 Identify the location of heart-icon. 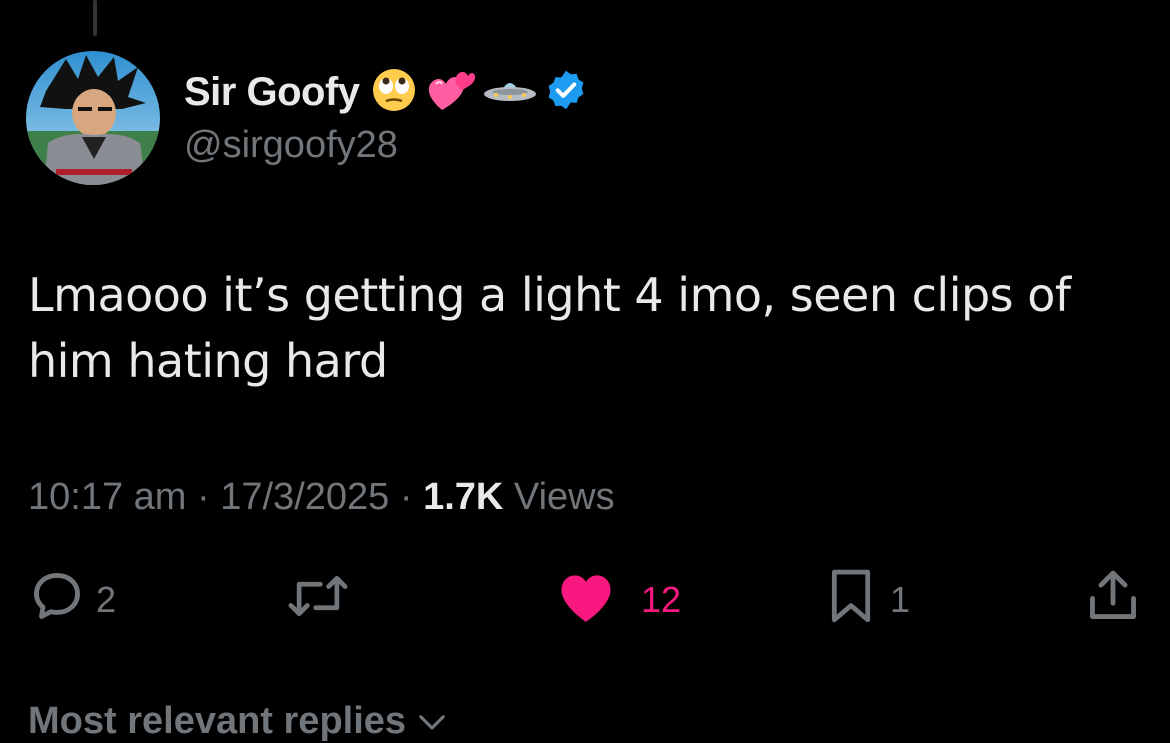
(586, 600).